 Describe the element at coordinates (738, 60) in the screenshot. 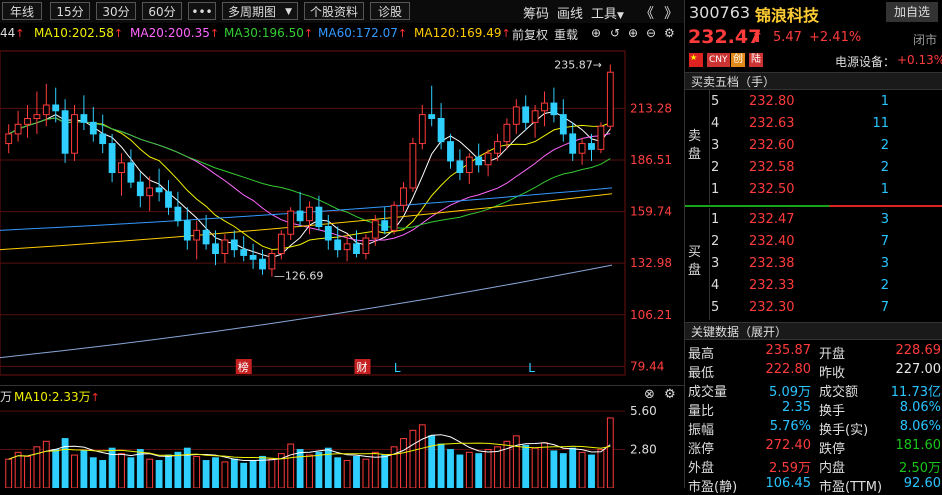

I see `tag-chuang: 创` at that location.